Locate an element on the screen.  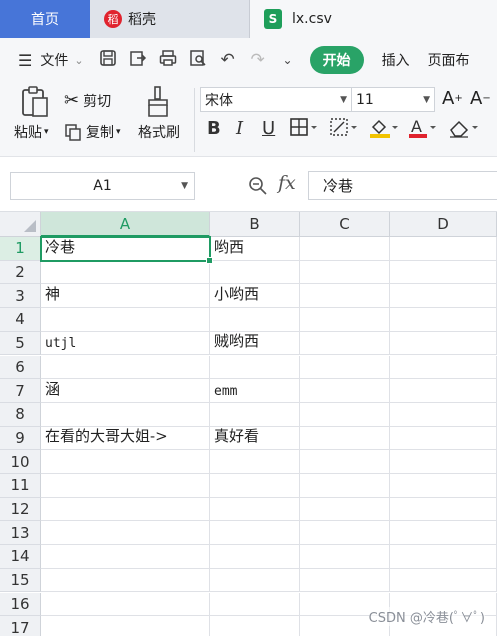
cell-b10 is located at coordinates (255, 462).